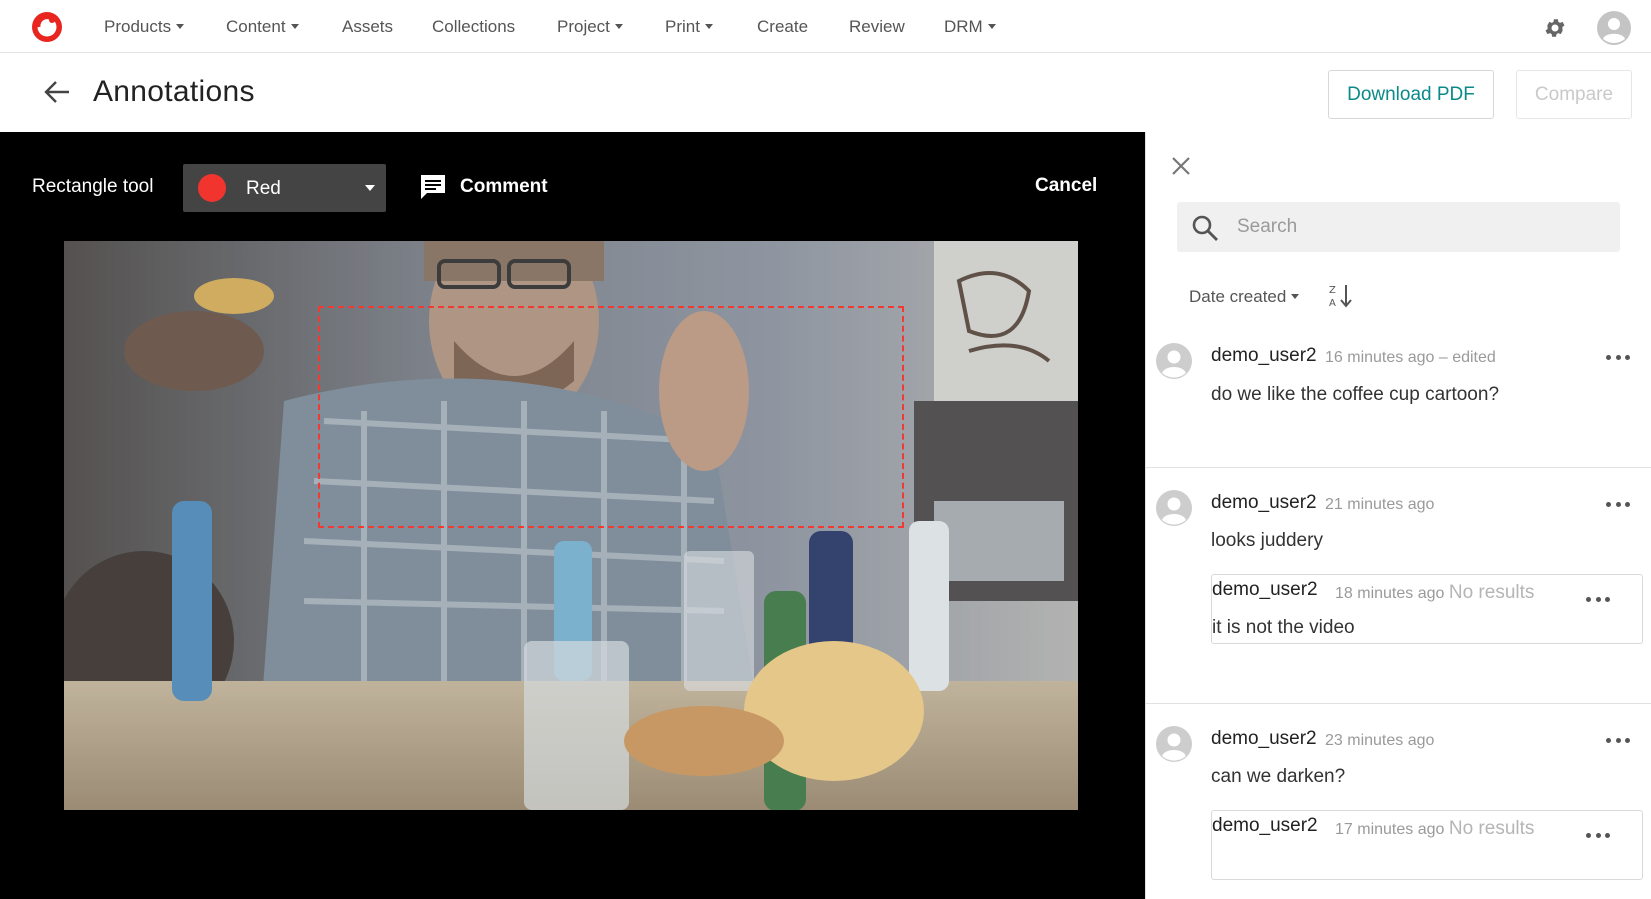 This screenshot has height=899, width=1651. I want to click on user-avatar-icon, so click(1614, 28).